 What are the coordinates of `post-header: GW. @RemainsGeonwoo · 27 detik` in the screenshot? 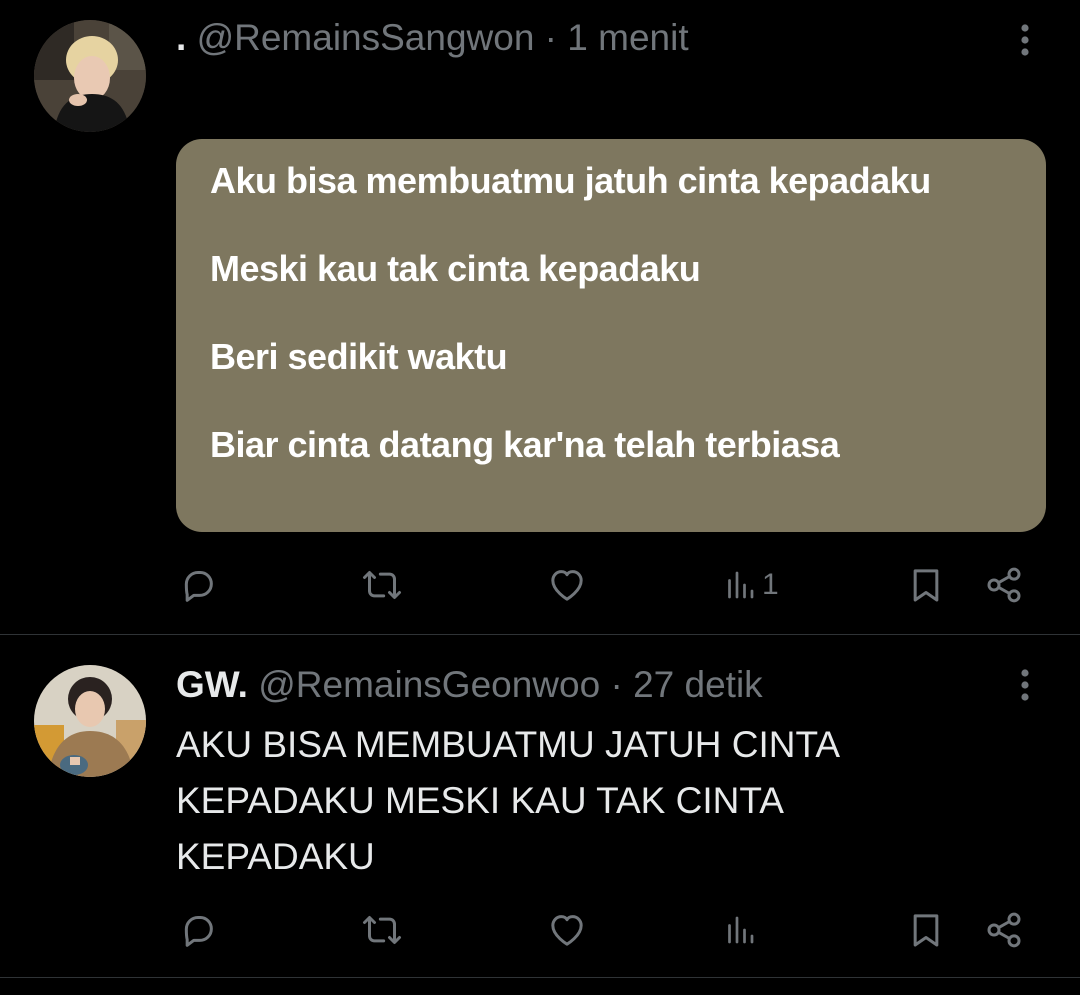 It's located at (469, 685).